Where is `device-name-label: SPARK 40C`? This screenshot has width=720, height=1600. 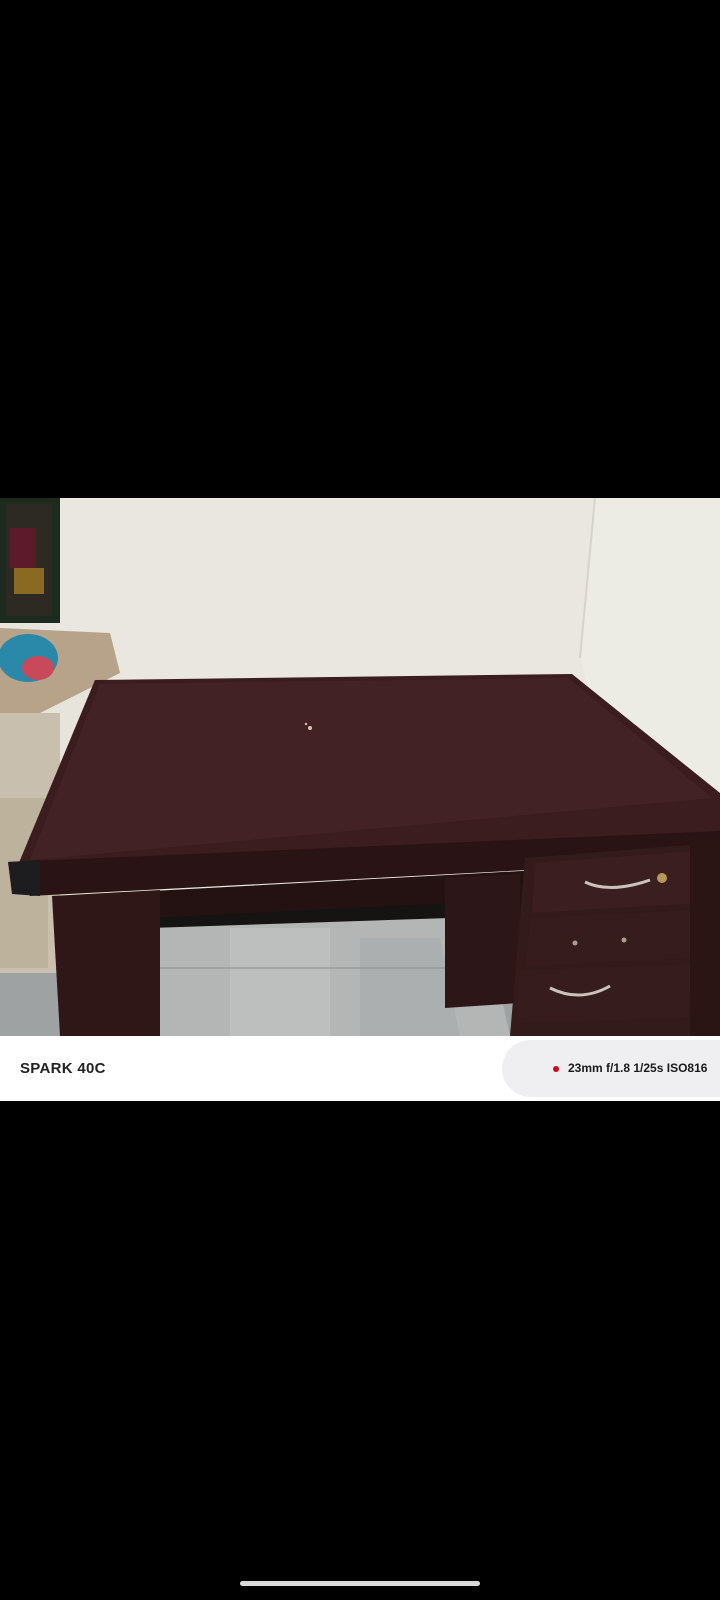 device-name-label: SPARK 40C is located at coordinates (63, 1068).